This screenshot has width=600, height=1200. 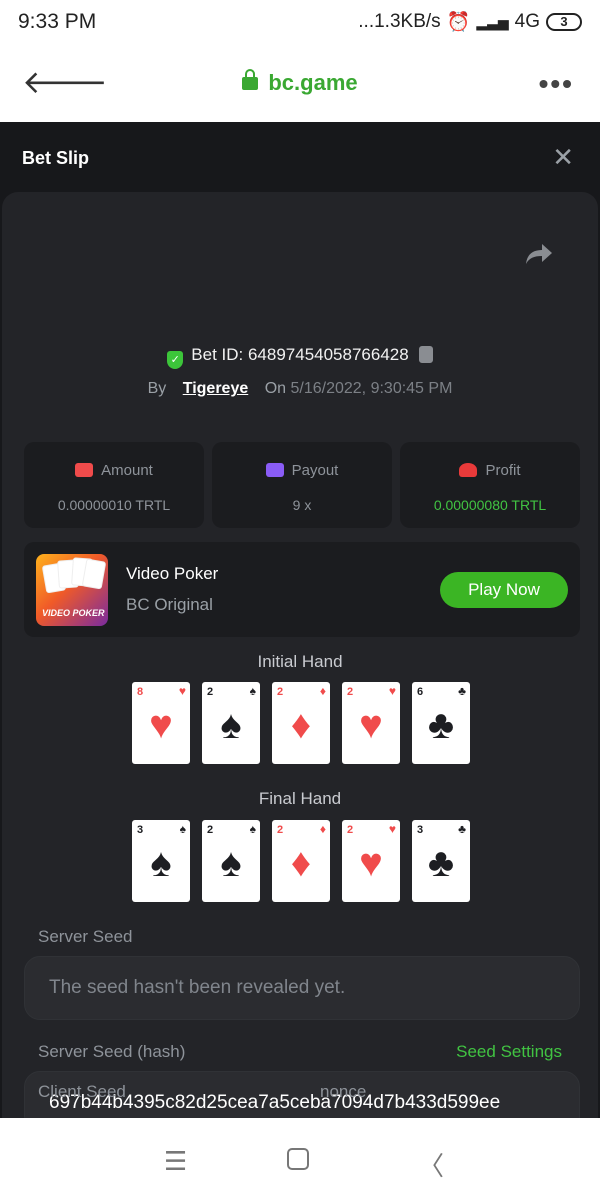 I want to click on close-icon: ✕, so click(x=563, y=157).